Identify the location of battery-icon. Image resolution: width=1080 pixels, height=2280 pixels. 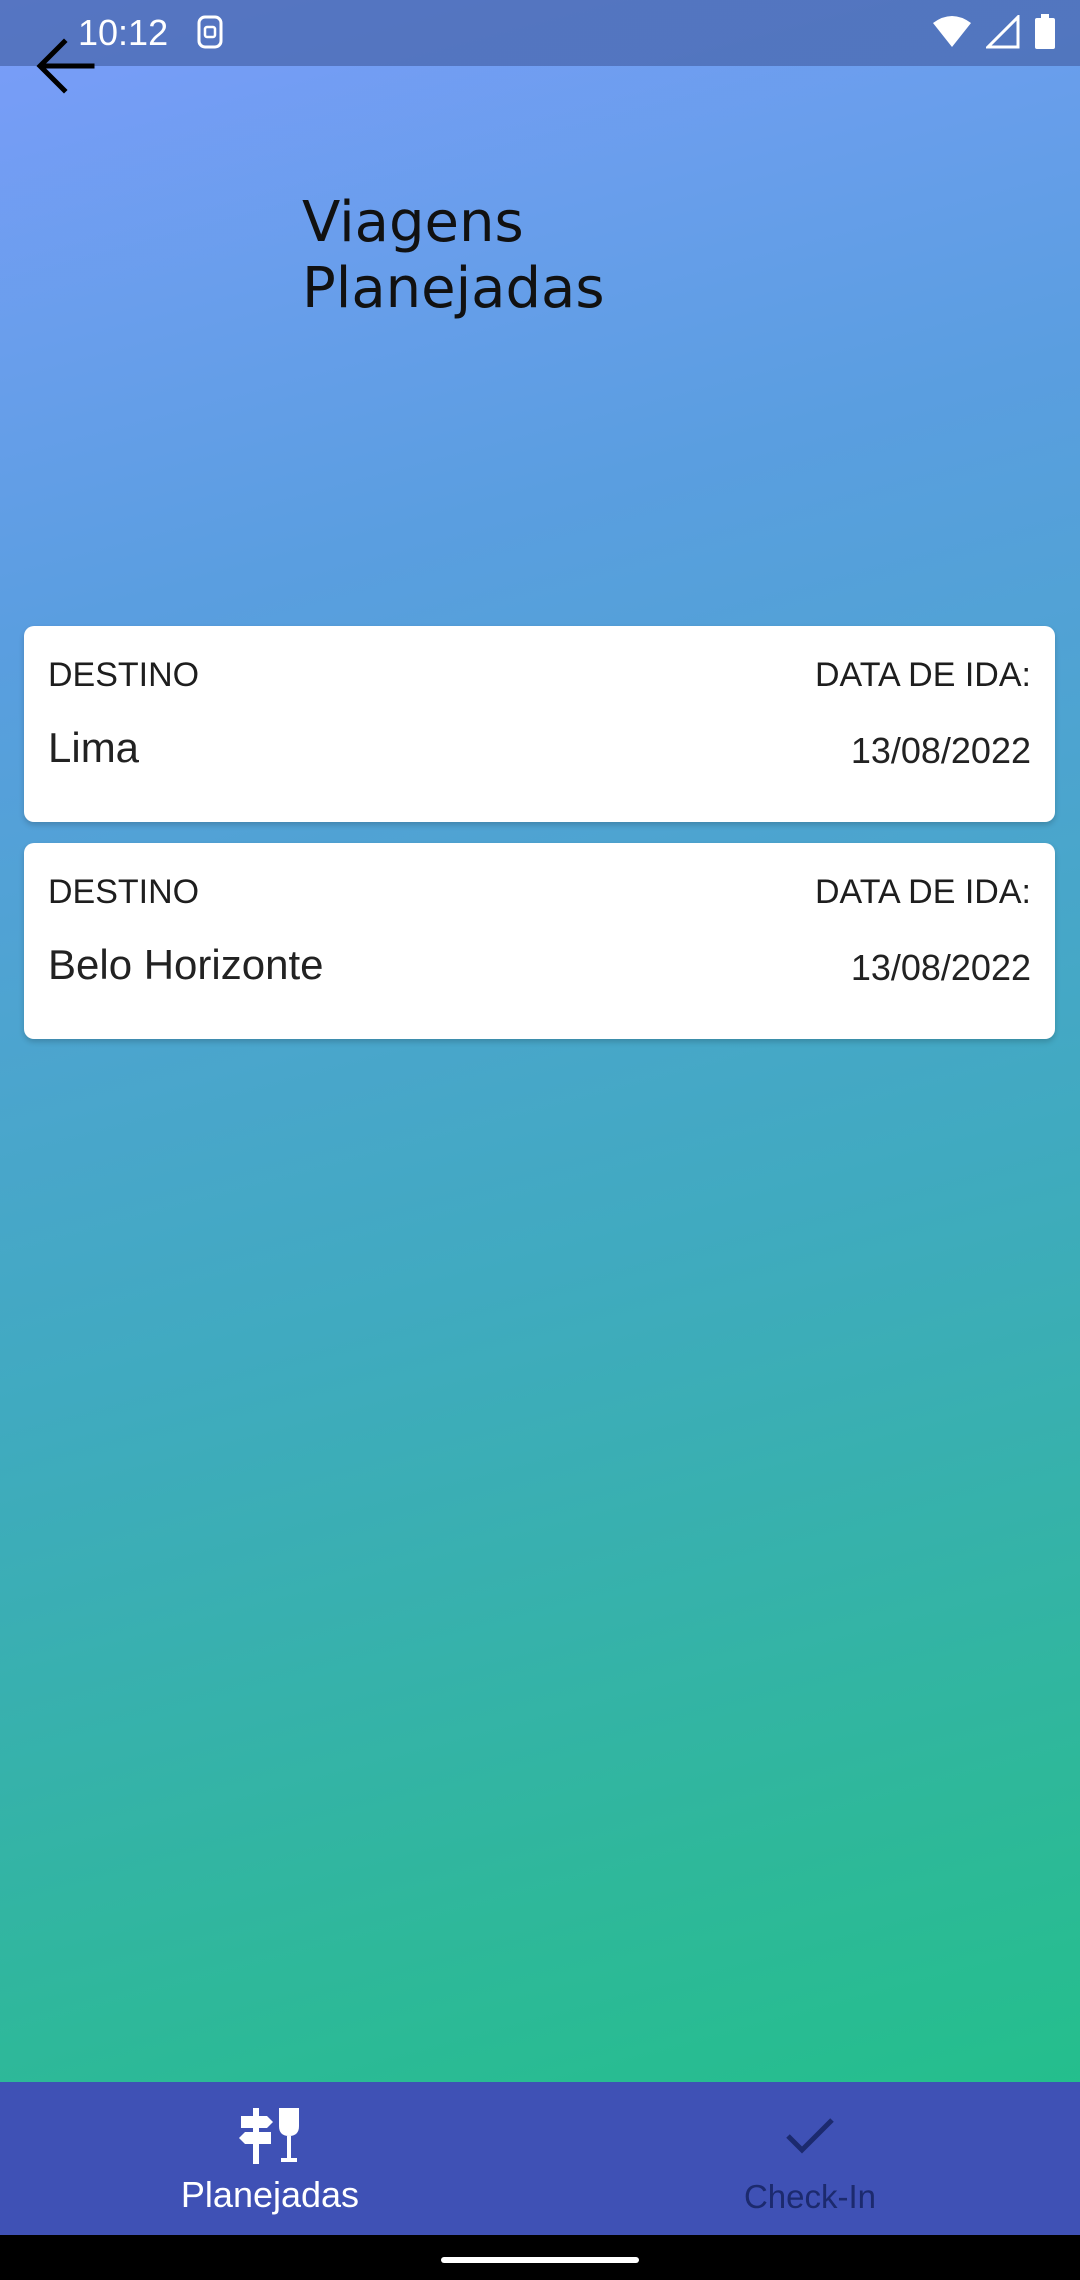
(1045, 36).